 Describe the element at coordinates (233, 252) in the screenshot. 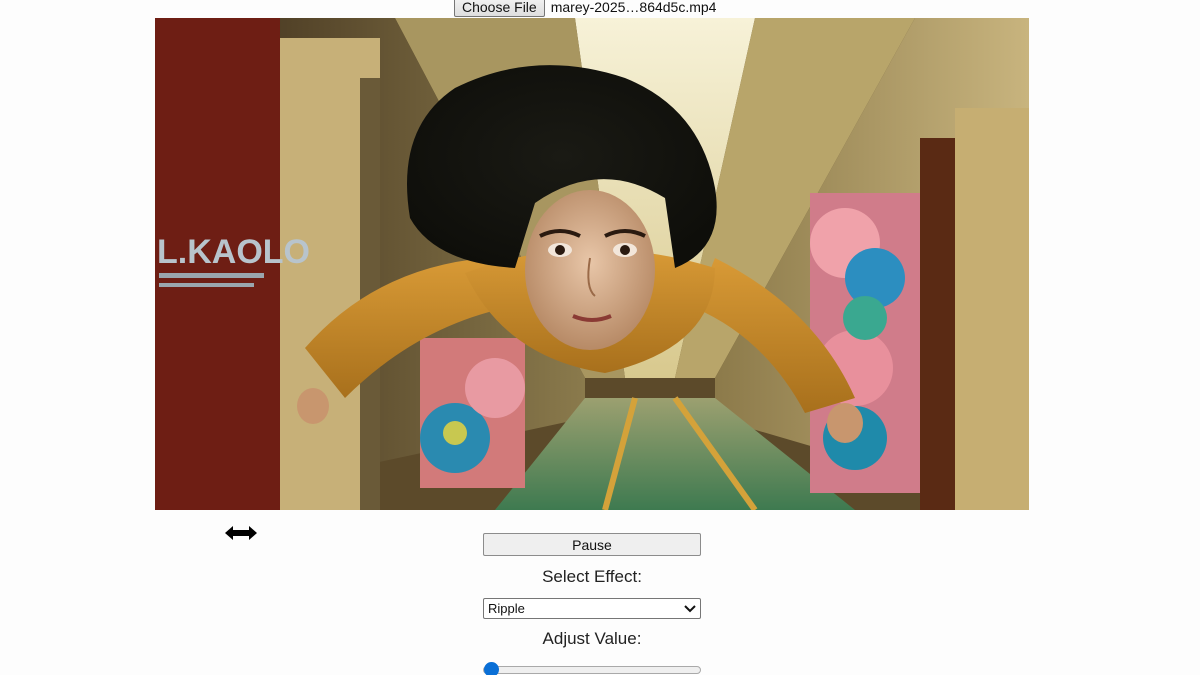

I see `door-sign-text: L.KAOLO` at that location.